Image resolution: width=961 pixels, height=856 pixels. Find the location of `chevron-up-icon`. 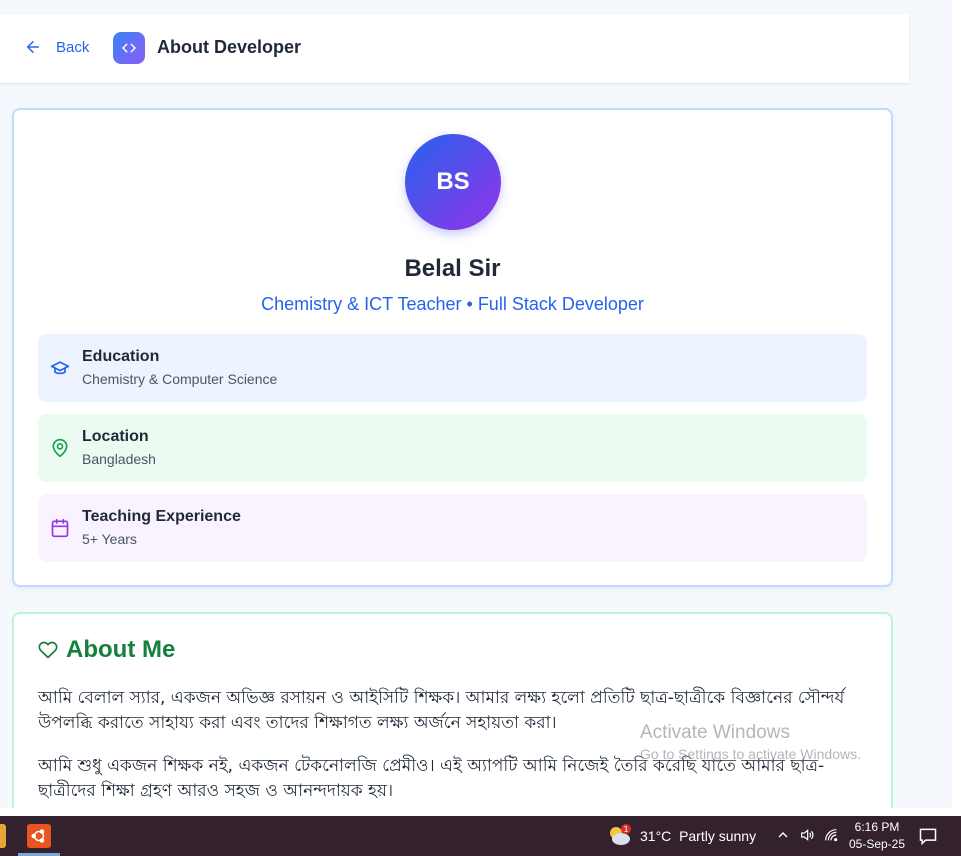

chevron-up-icon is located at coordinates (783, 835).